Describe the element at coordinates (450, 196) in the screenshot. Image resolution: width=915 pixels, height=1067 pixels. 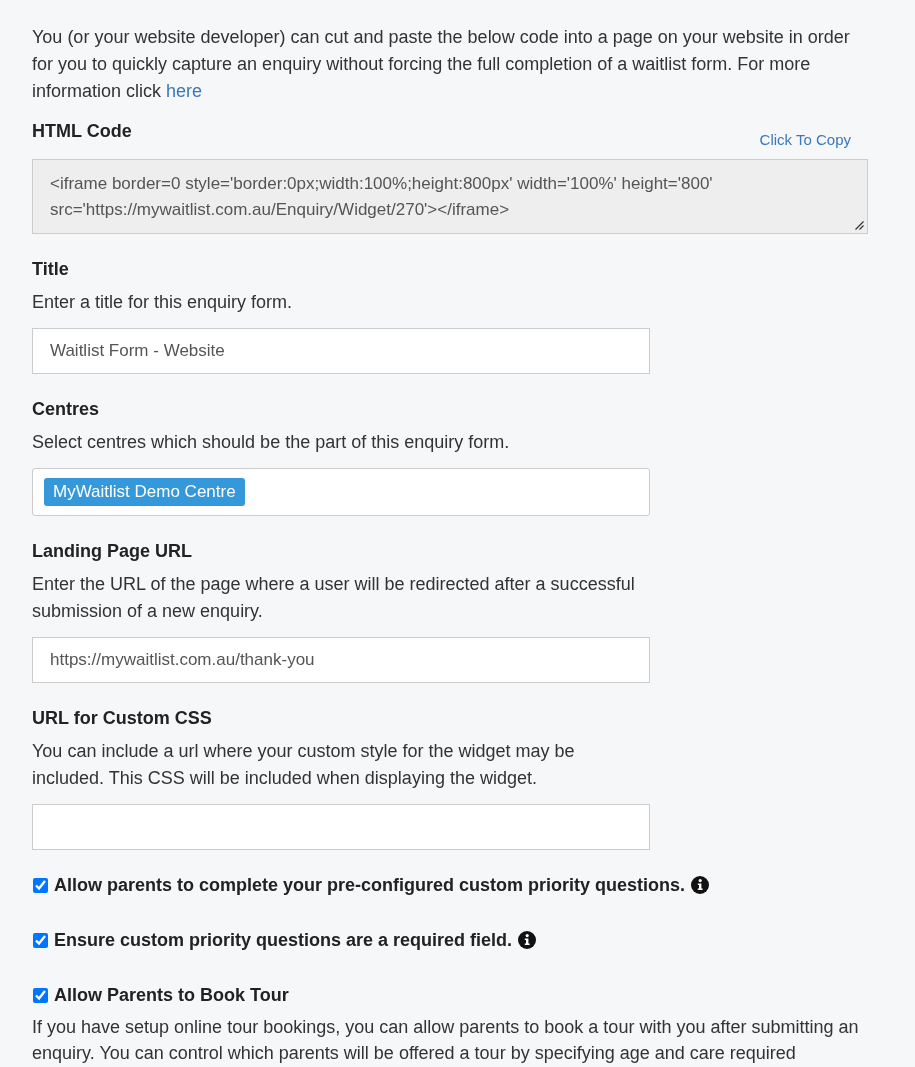
I see `code-field: <iframe border=0 style='border:0px;width:100%;height:800px' width='100%' height='800' src='https://mywaitlist.com.au/Enquiry/Widget/270'></iframe>` at that location.